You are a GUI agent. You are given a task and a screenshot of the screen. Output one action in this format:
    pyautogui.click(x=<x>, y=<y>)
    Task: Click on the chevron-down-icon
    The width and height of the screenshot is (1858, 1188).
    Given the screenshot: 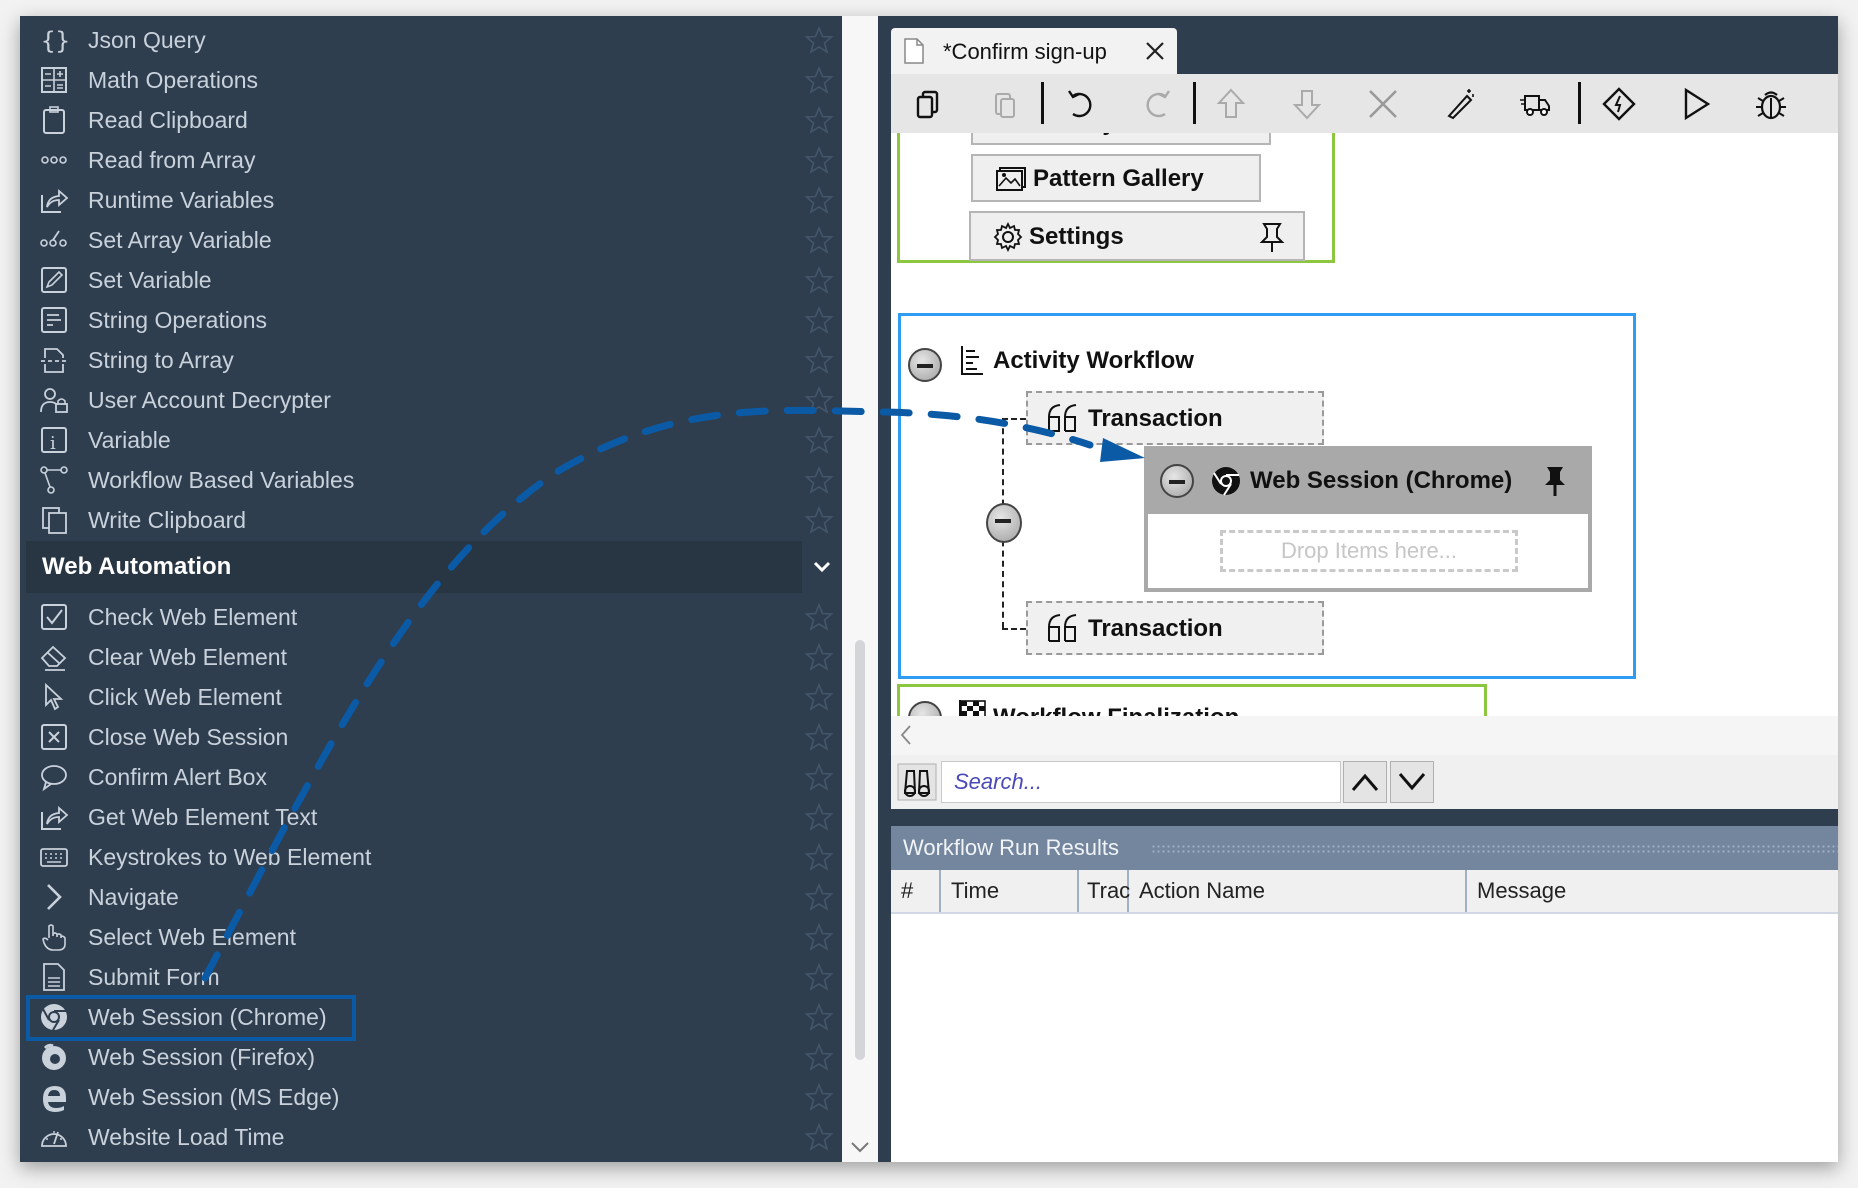 What is the action you would take?
    pyautogui.click(x=822, y=567)
    